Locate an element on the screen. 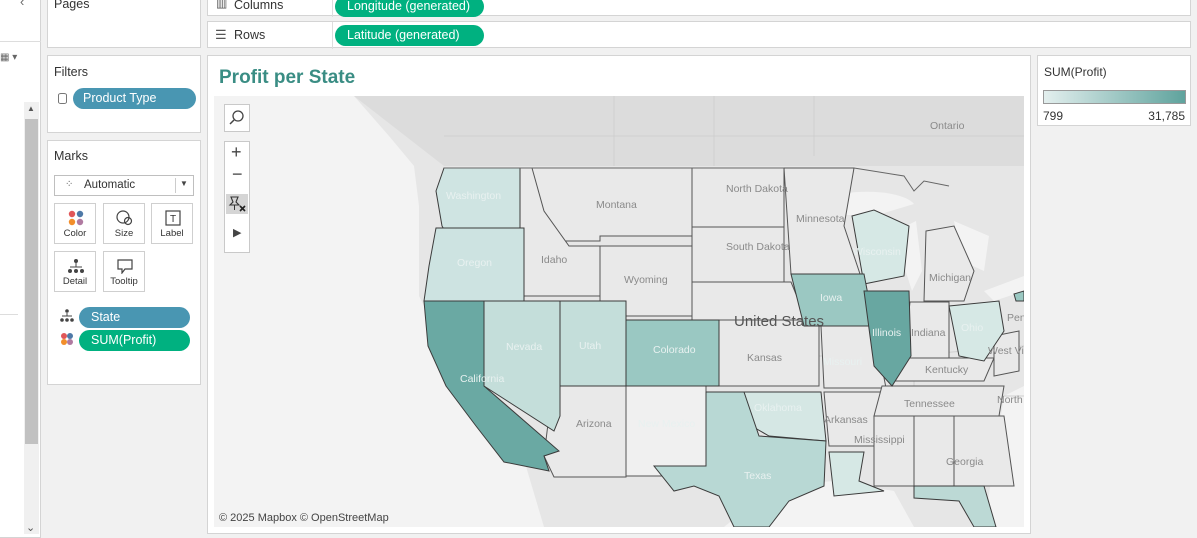  label-button: T Label is located at coordinates (172, 223).